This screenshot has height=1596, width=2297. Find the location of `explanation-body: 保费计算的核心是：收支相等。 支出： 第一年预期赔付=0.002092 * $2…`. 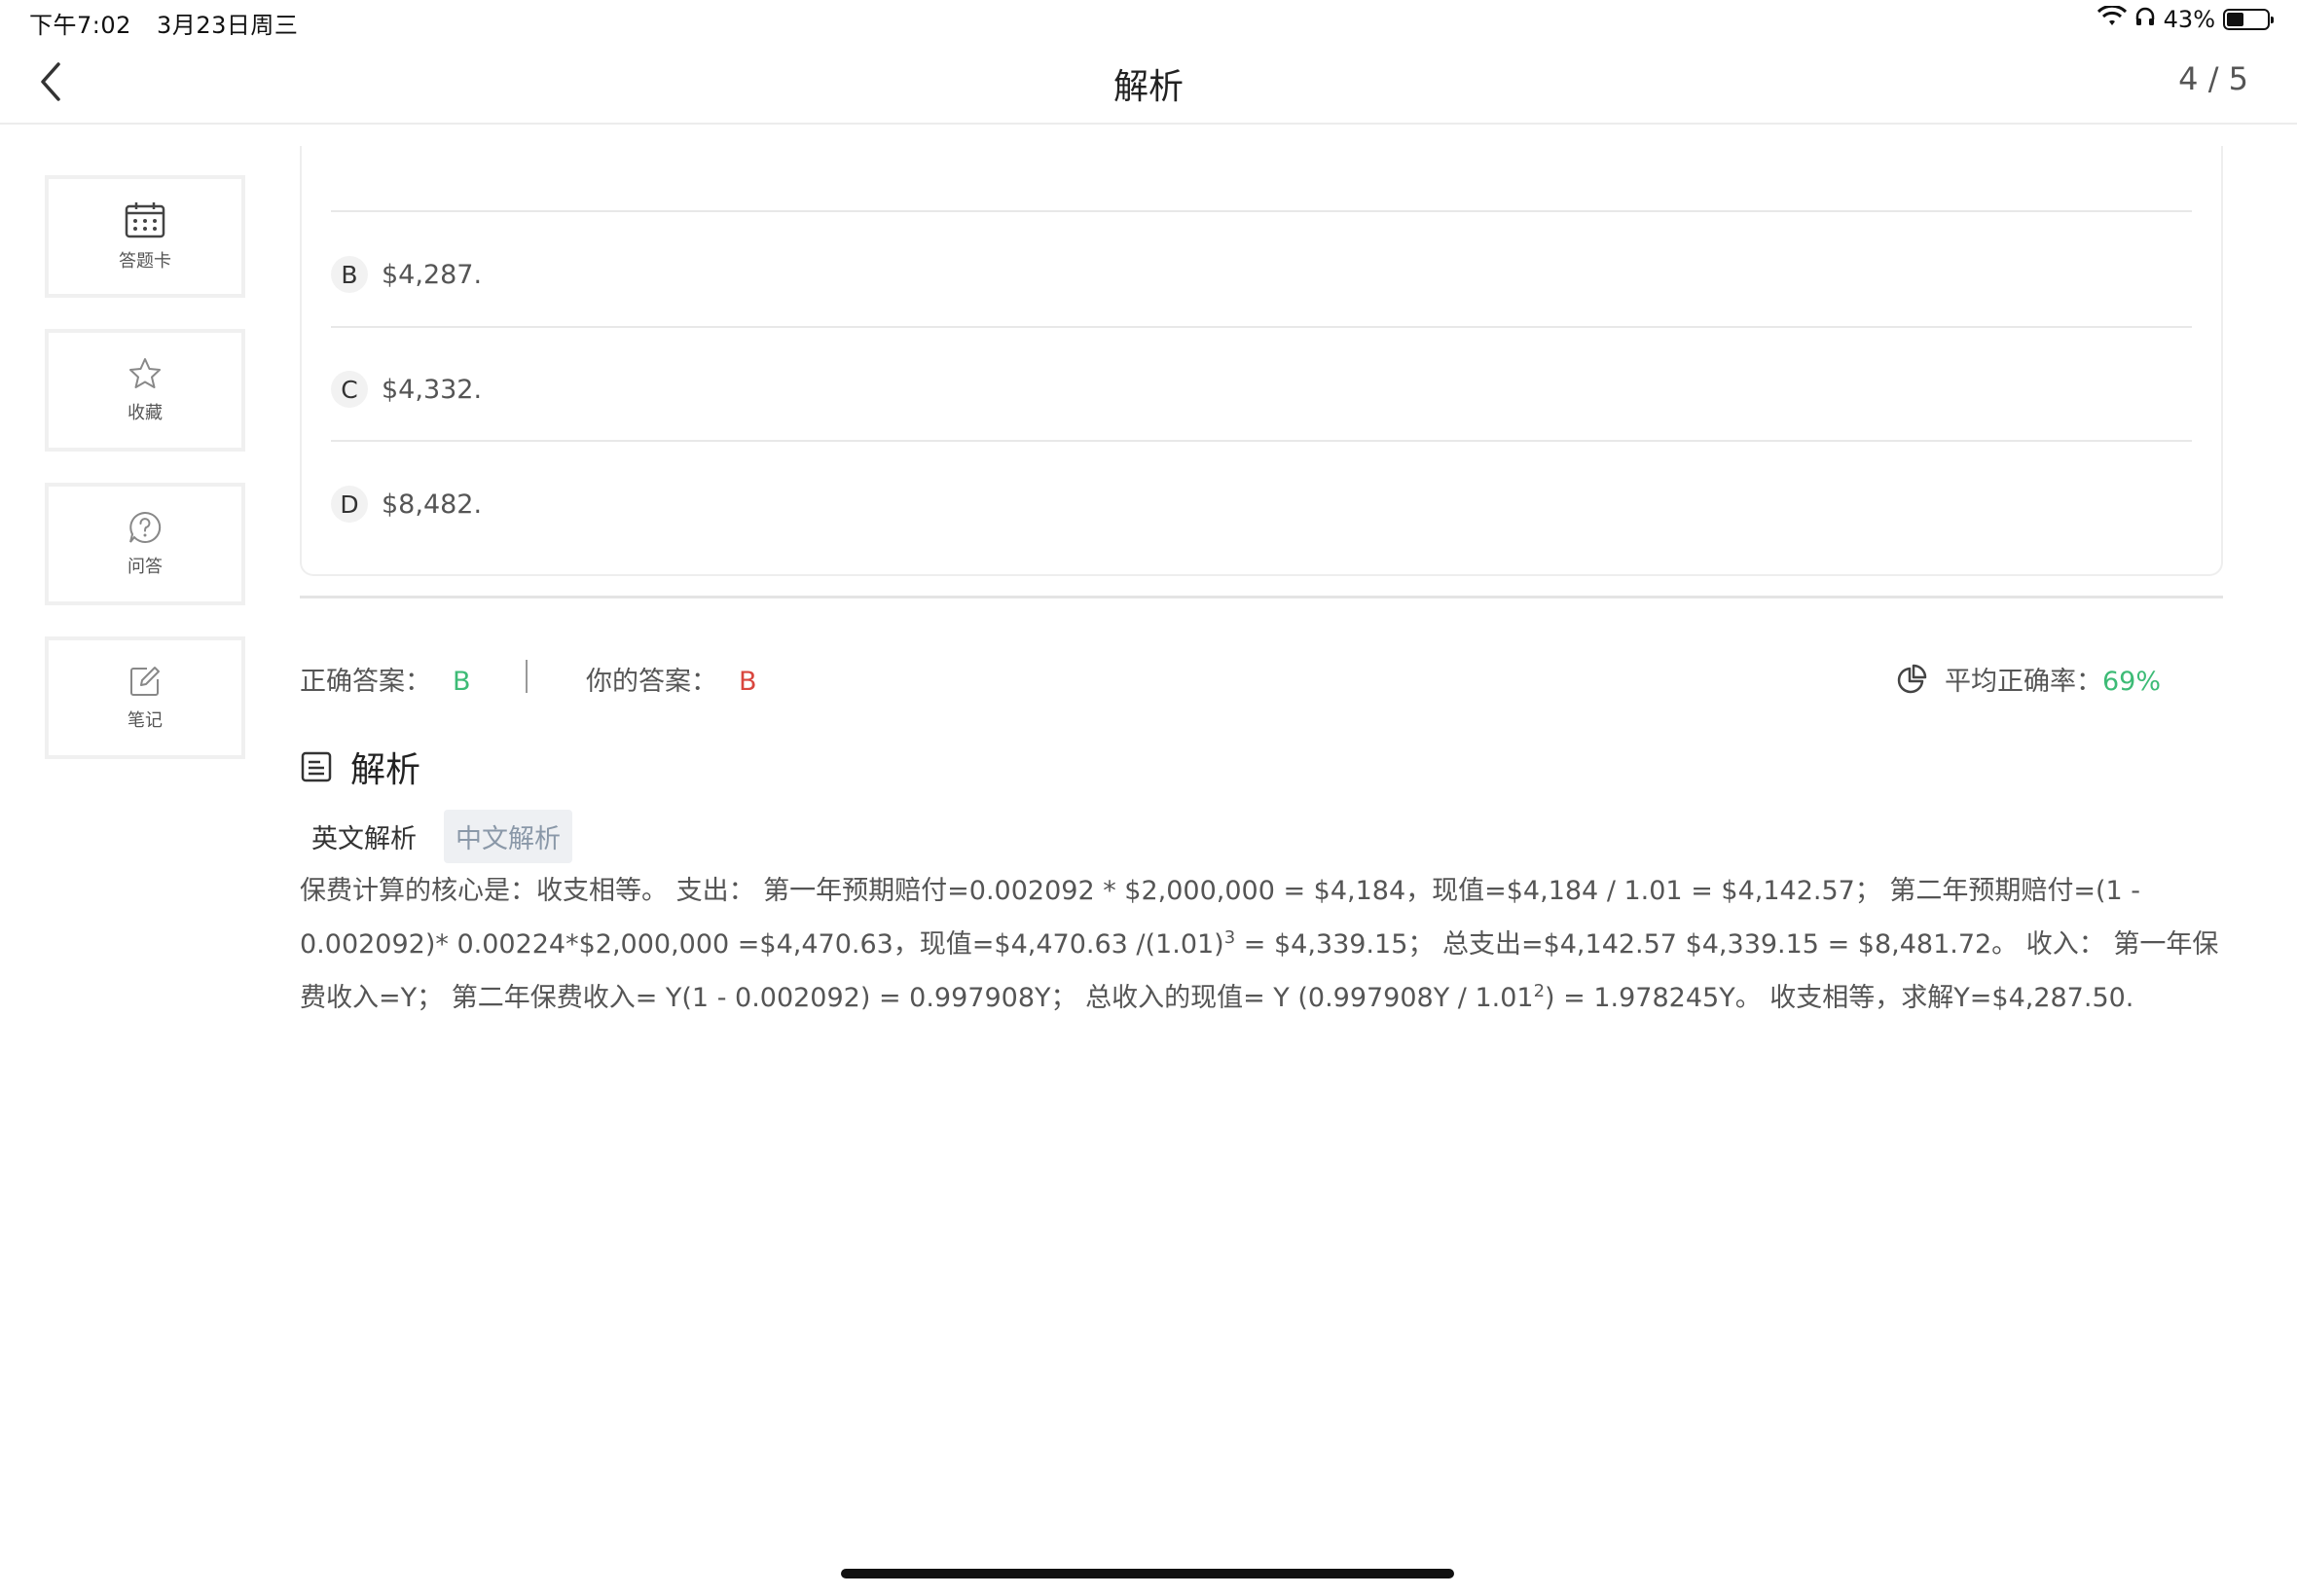

explanation-body: 保费计算的核心是：收支相等。 支出： 第一年预期赔付=0.002092 * $2… is located at coordinates (1268, 945).